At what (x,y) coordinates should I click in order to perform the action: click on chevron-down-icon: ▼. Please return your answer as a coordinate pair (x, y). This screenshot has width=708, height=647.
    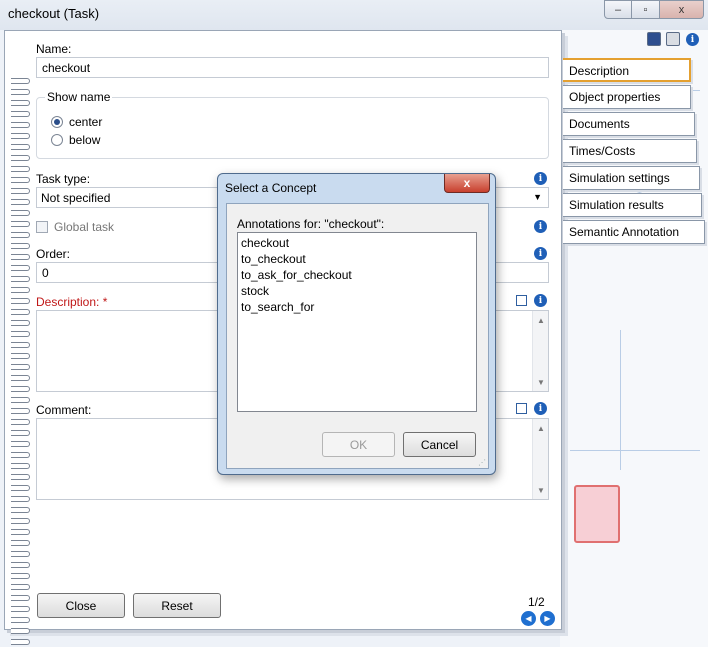
    Looking at the image, I should click on (537, 197).